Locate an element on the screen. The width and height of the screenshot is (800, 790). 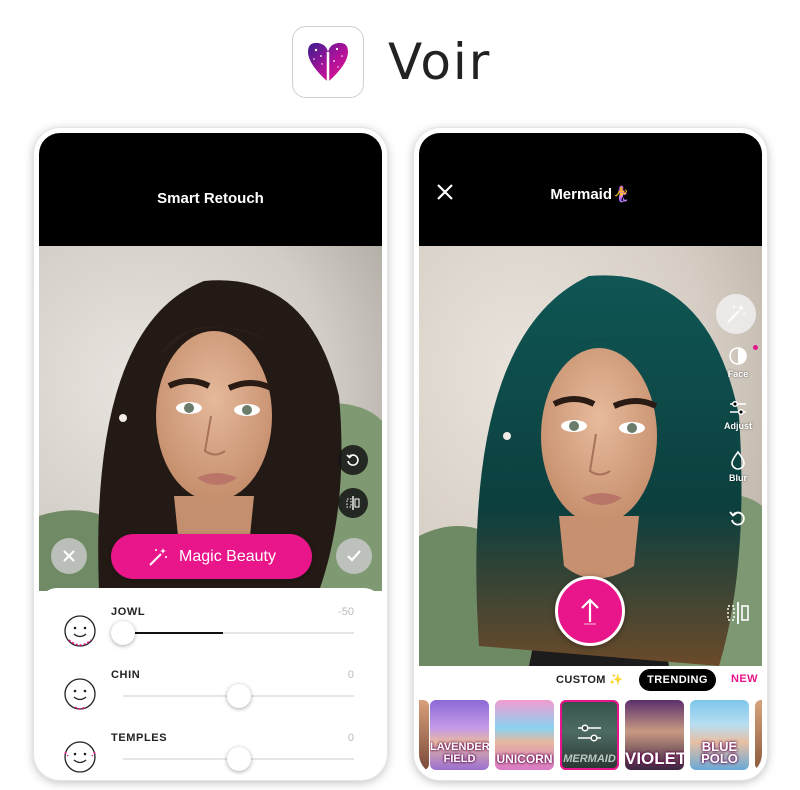
tool-blur: Blur is located at coordinates (737, 466).